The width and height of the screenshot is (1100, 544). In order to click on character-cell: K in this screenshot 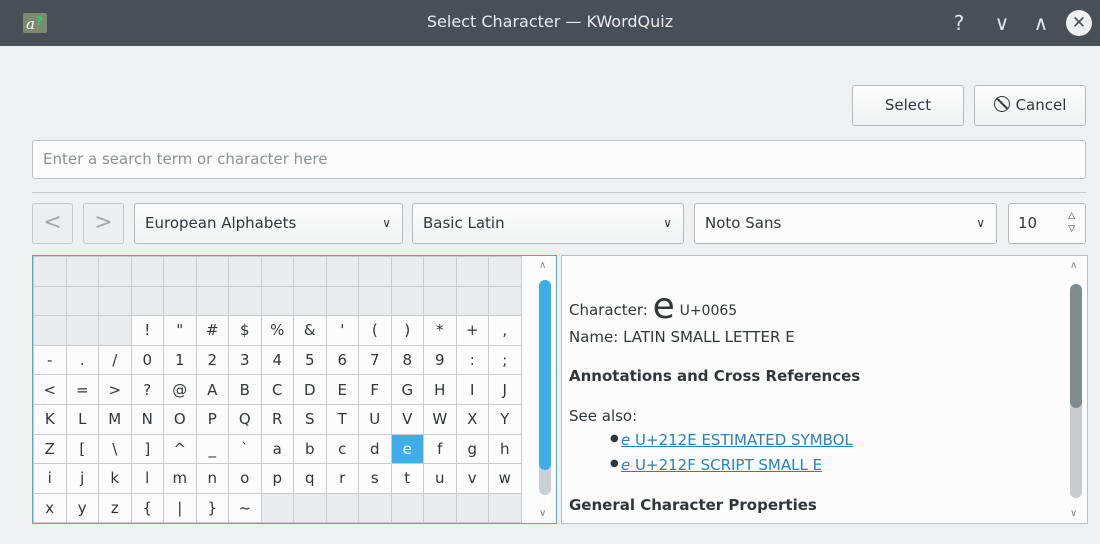, I will do `click(50, 419)`.